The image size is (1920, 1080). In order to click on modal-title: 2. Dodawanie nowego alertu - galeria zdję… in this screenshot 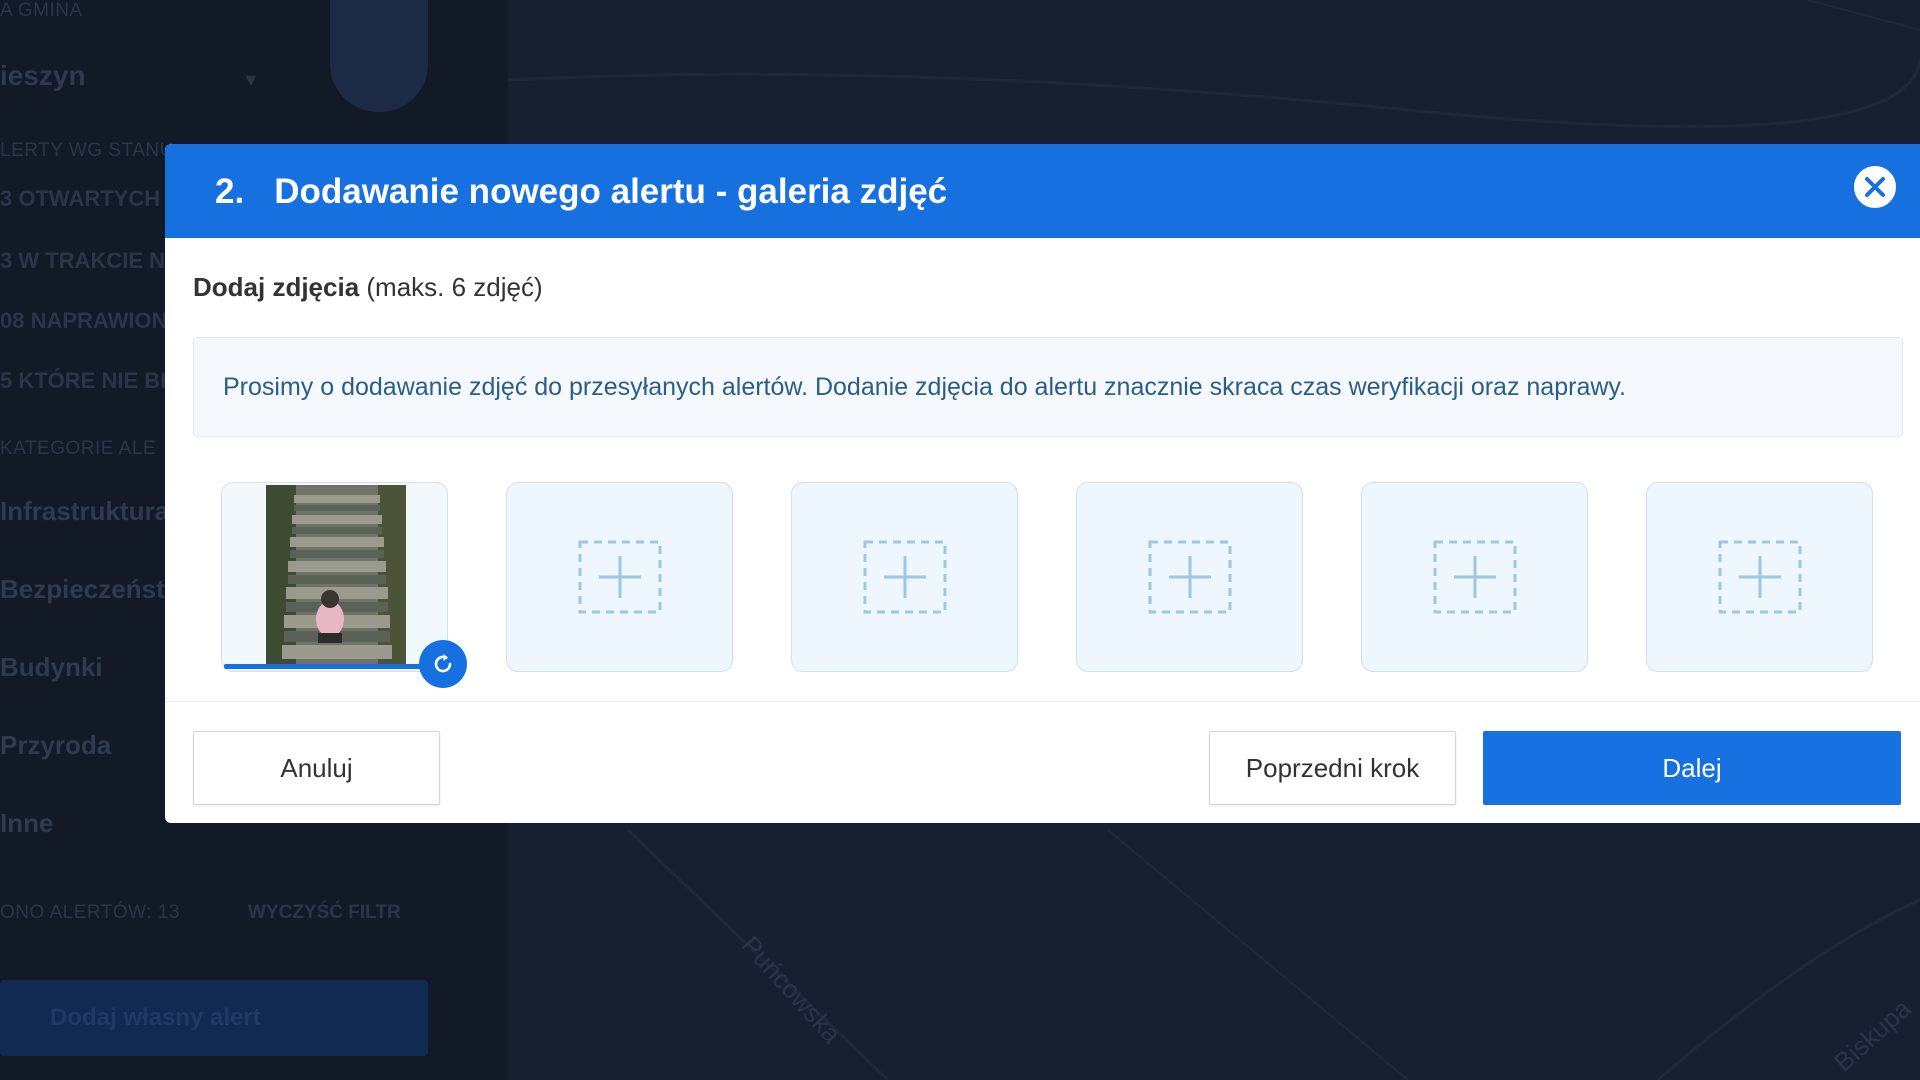, I will do `click(581, 192)`.